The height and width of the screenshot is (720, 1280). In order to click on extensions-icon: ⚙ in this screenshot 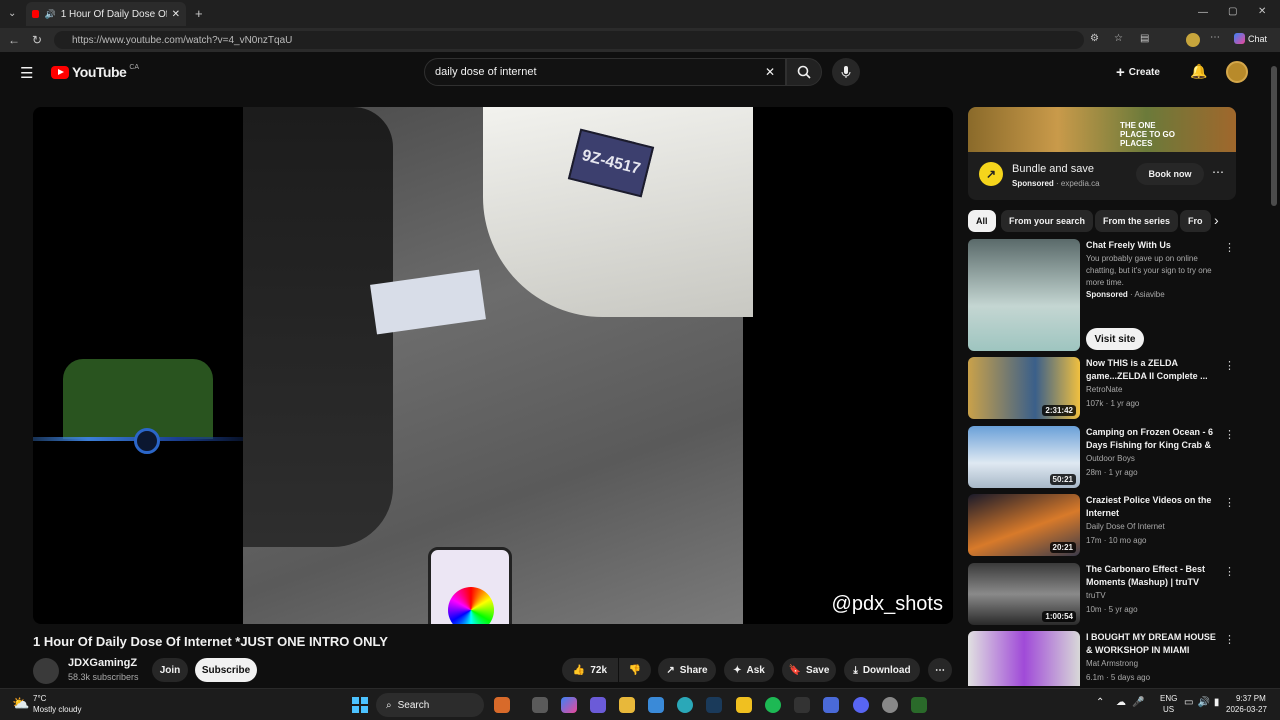, I will do `click(1094, 38)`.